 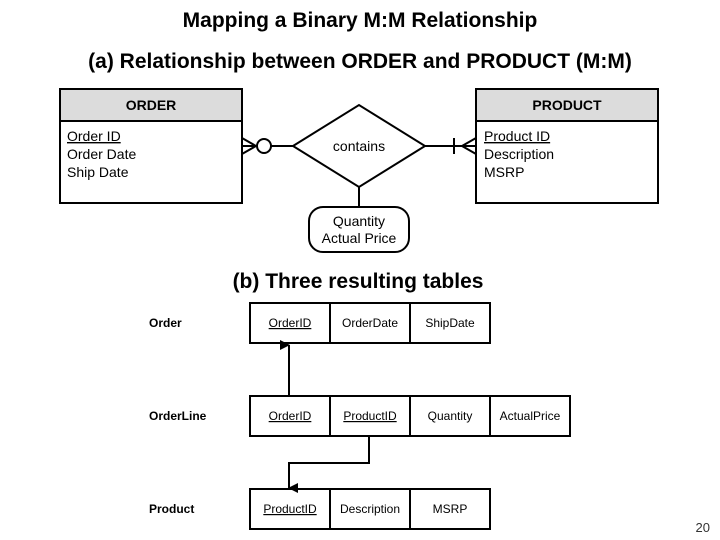 I want to click on relationship-contains: contains, so click(x=359, y=146).